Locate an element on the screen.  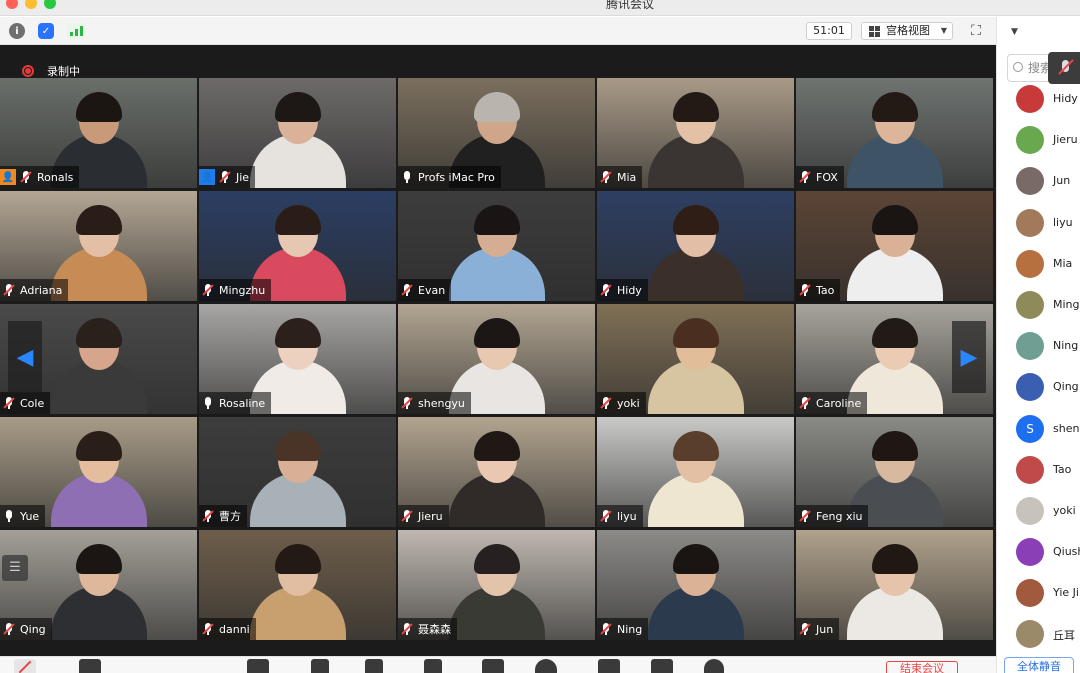
video-tile: liyu is located at coordinates (695, 472).